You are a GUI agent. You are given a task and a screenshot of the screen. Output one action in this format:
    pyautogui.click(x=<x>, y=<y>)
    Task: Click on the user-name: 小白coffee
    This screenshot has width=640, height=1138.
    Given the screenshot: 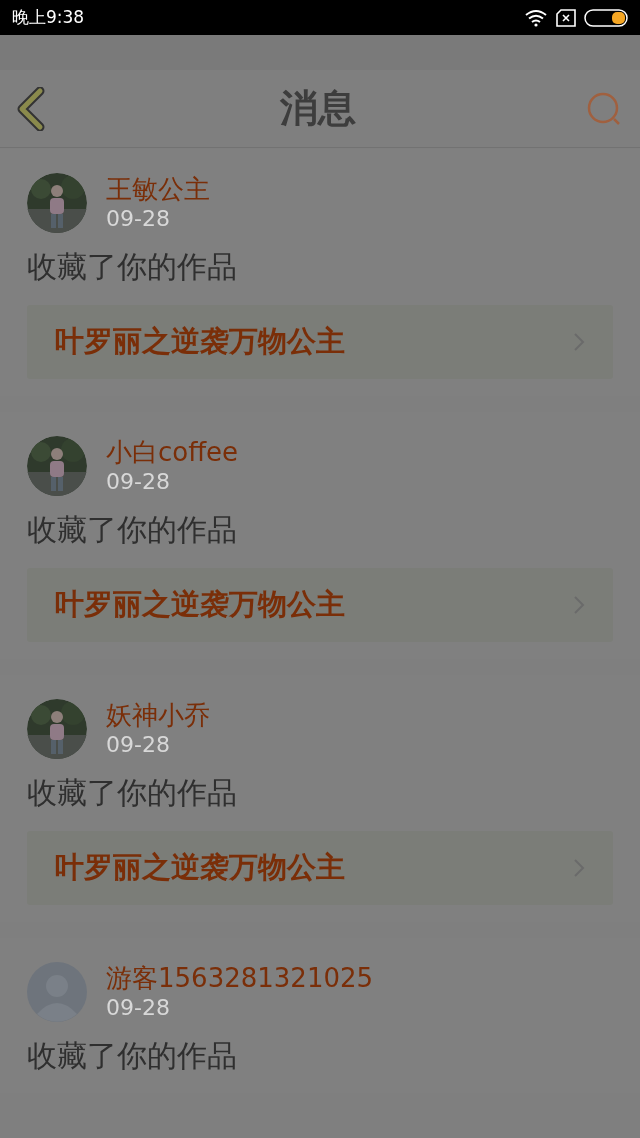 What is the action you would take?
    pyautogui.click(x=172, y=452)
    